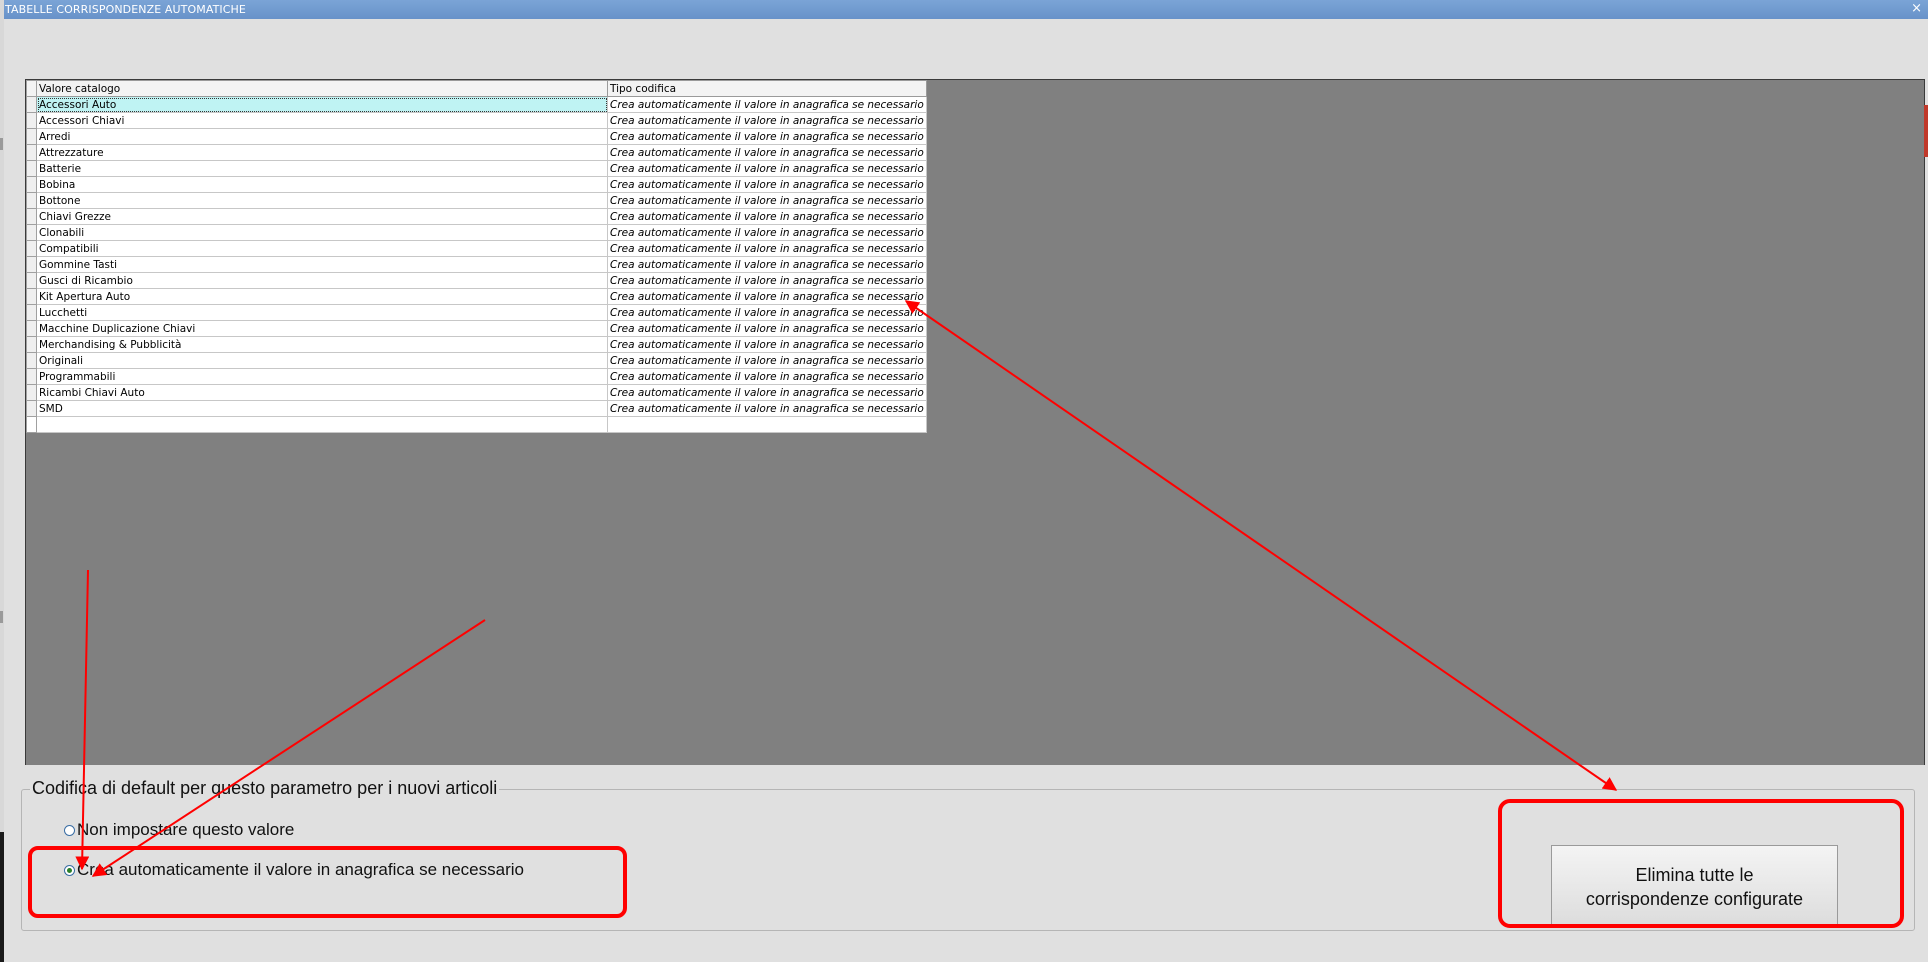 The image size is (1928, 962). What do you see at coordinates (322, 200) in the screenshot?
I see `cell-valore-catalogo: Bottone` at bounding box center [322, 200].